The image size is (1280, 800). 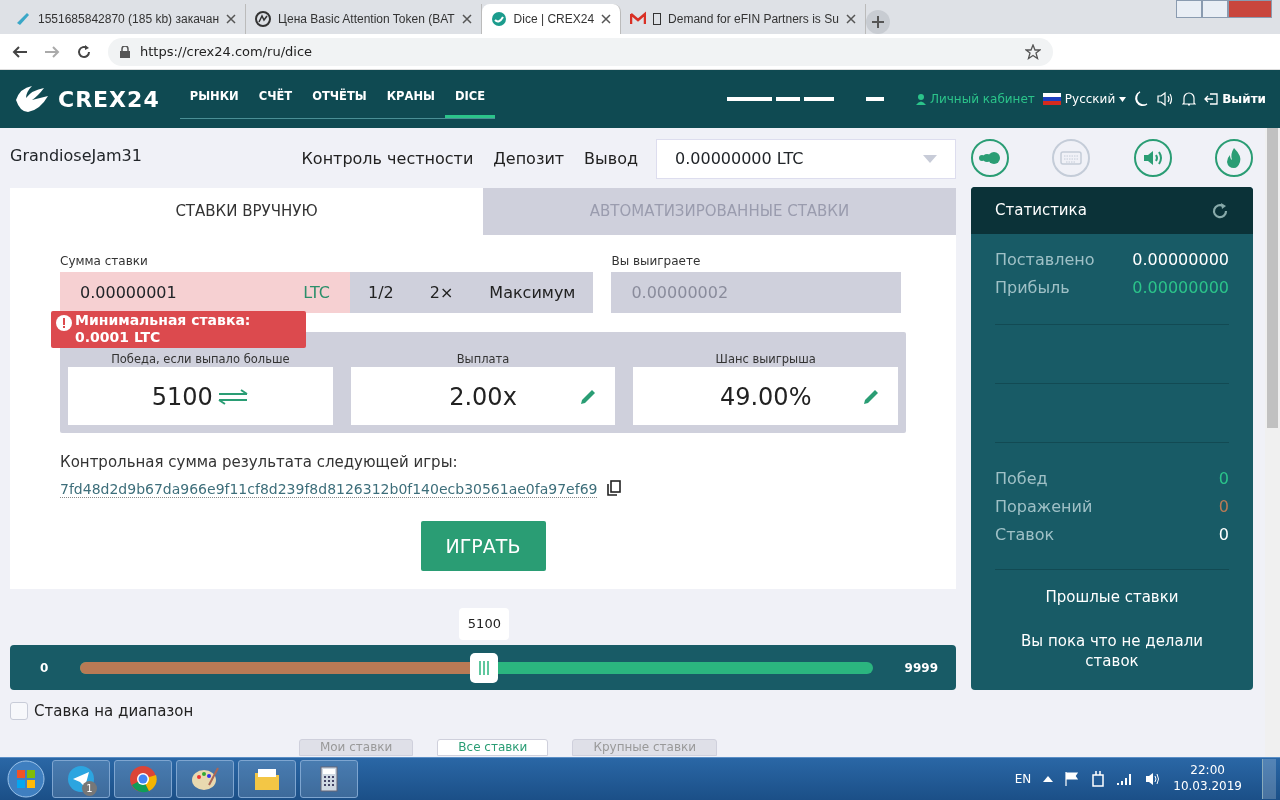 What do you see at coordinates (76, 156) in the screenshot?
I see `username: GrandioseJam31` at bounding box center [76, 156].